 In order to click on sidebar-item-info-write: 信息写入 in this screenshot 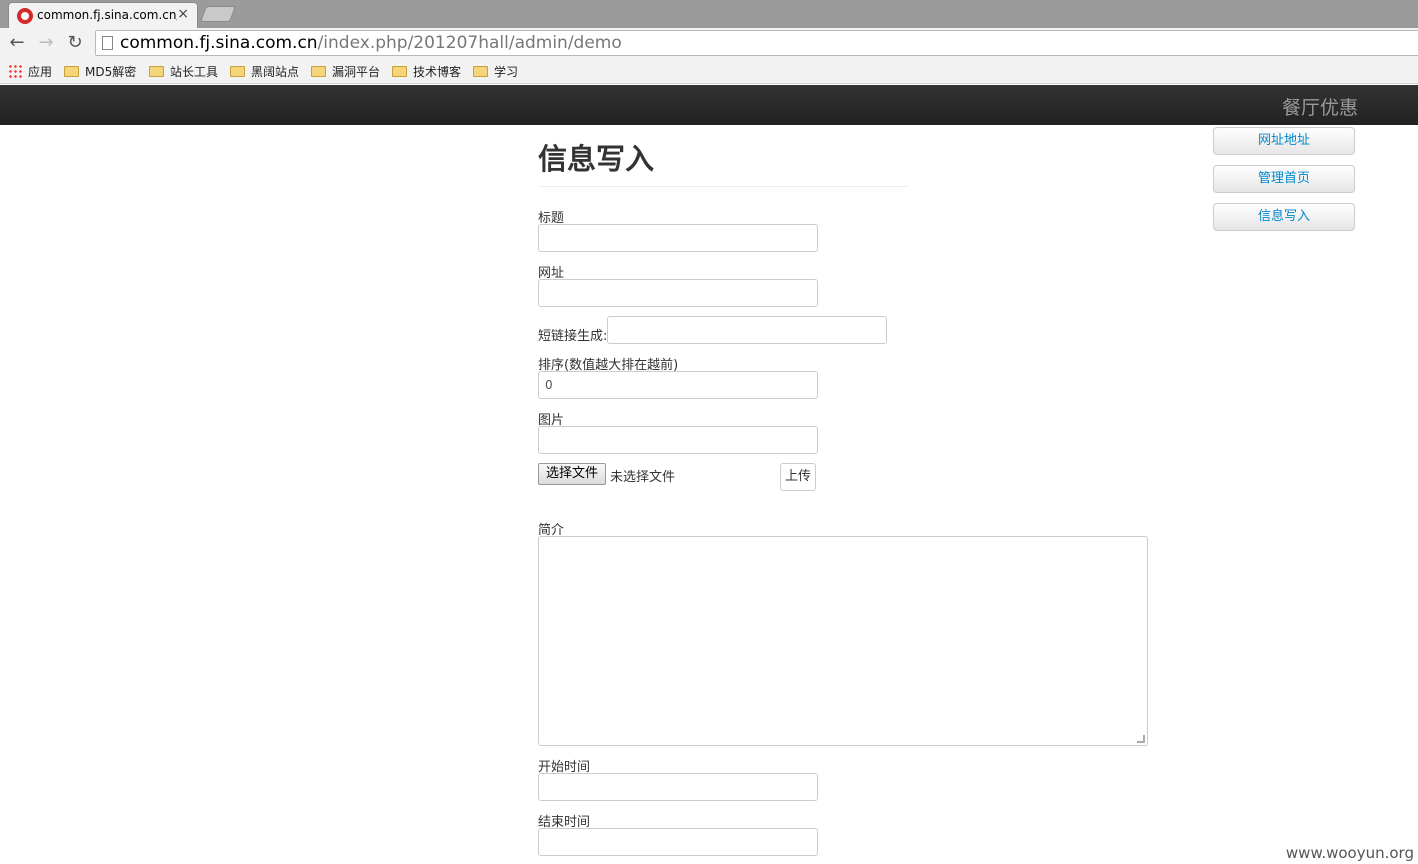, I will do `click(1284, 217)`.